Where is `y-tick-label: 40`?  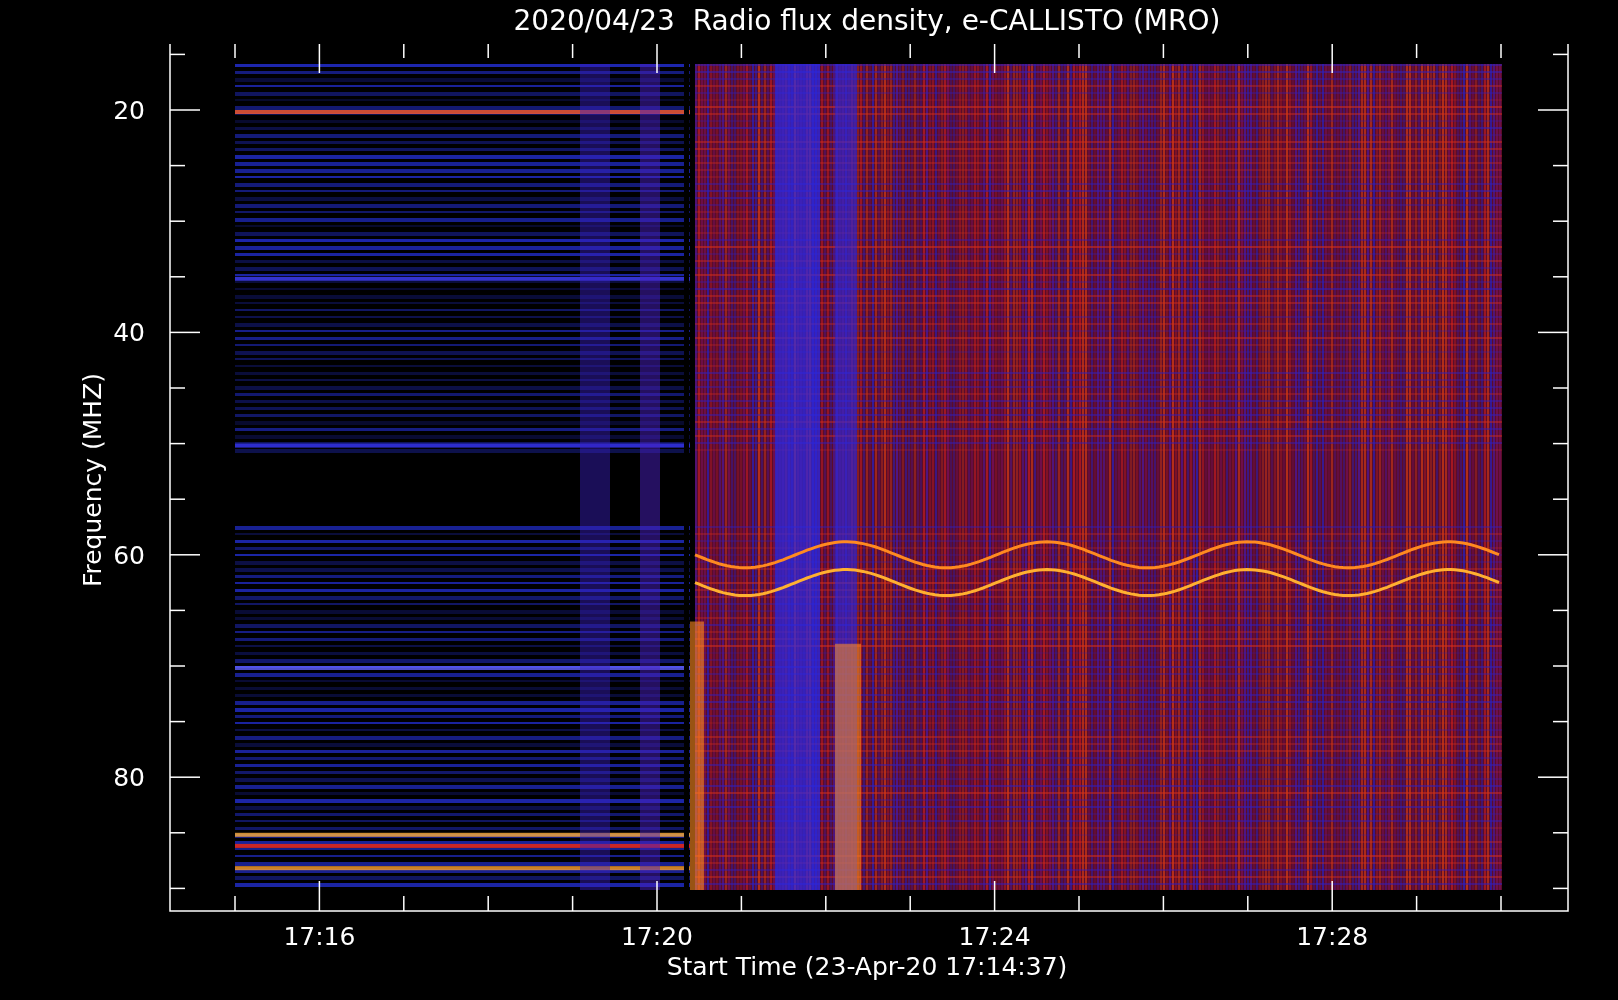 y-tick-label: 40 is located at coordinates (129, 333).